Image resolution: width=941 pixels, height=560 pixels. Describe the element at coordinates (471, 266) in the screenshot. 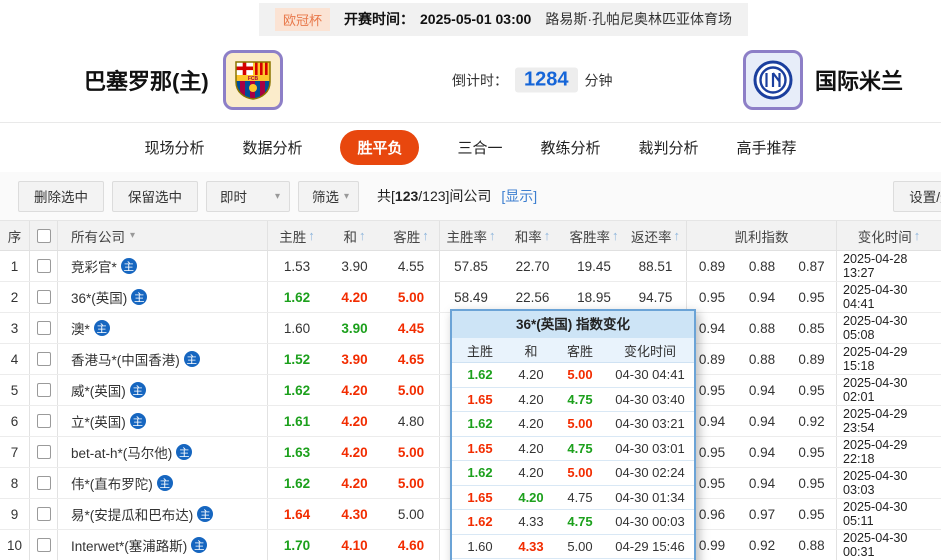

I see `rate-cell: 57.85` at that location.